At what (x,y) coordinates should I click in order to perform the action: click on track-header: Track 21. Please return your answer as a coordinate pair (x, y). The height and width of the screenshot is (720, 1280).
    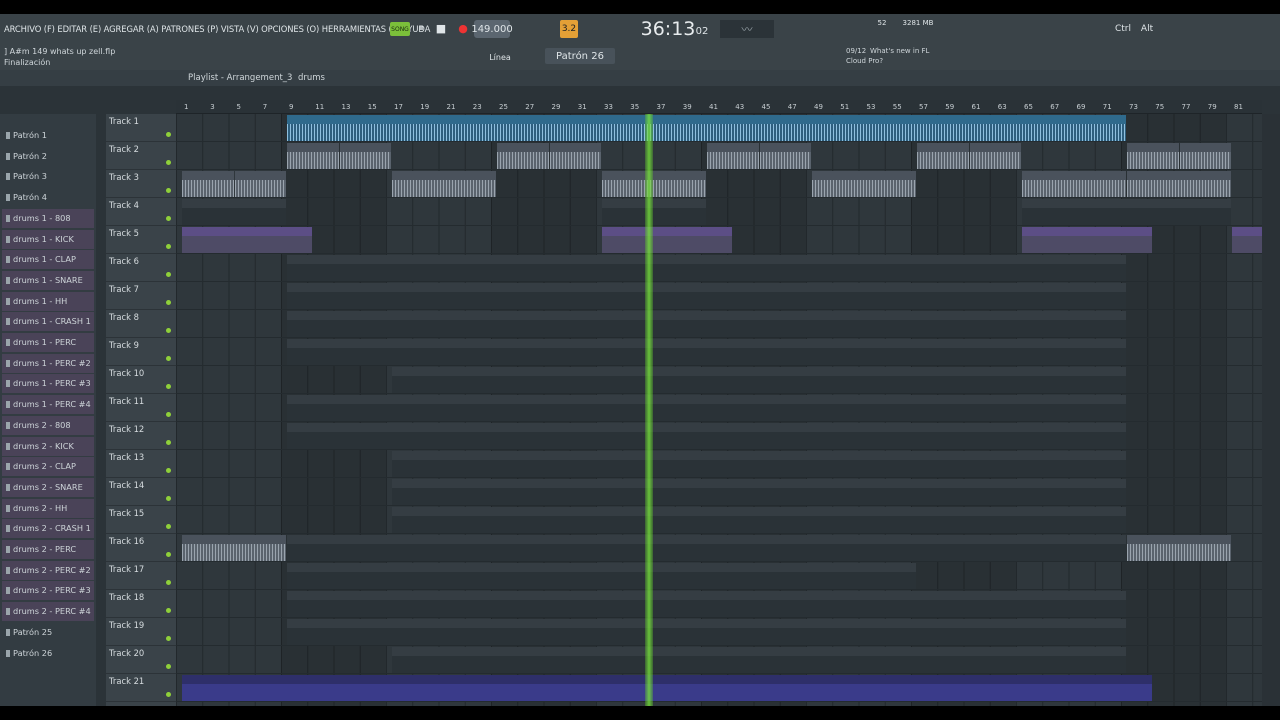
    Looking at the image, I should click on (141, 688).